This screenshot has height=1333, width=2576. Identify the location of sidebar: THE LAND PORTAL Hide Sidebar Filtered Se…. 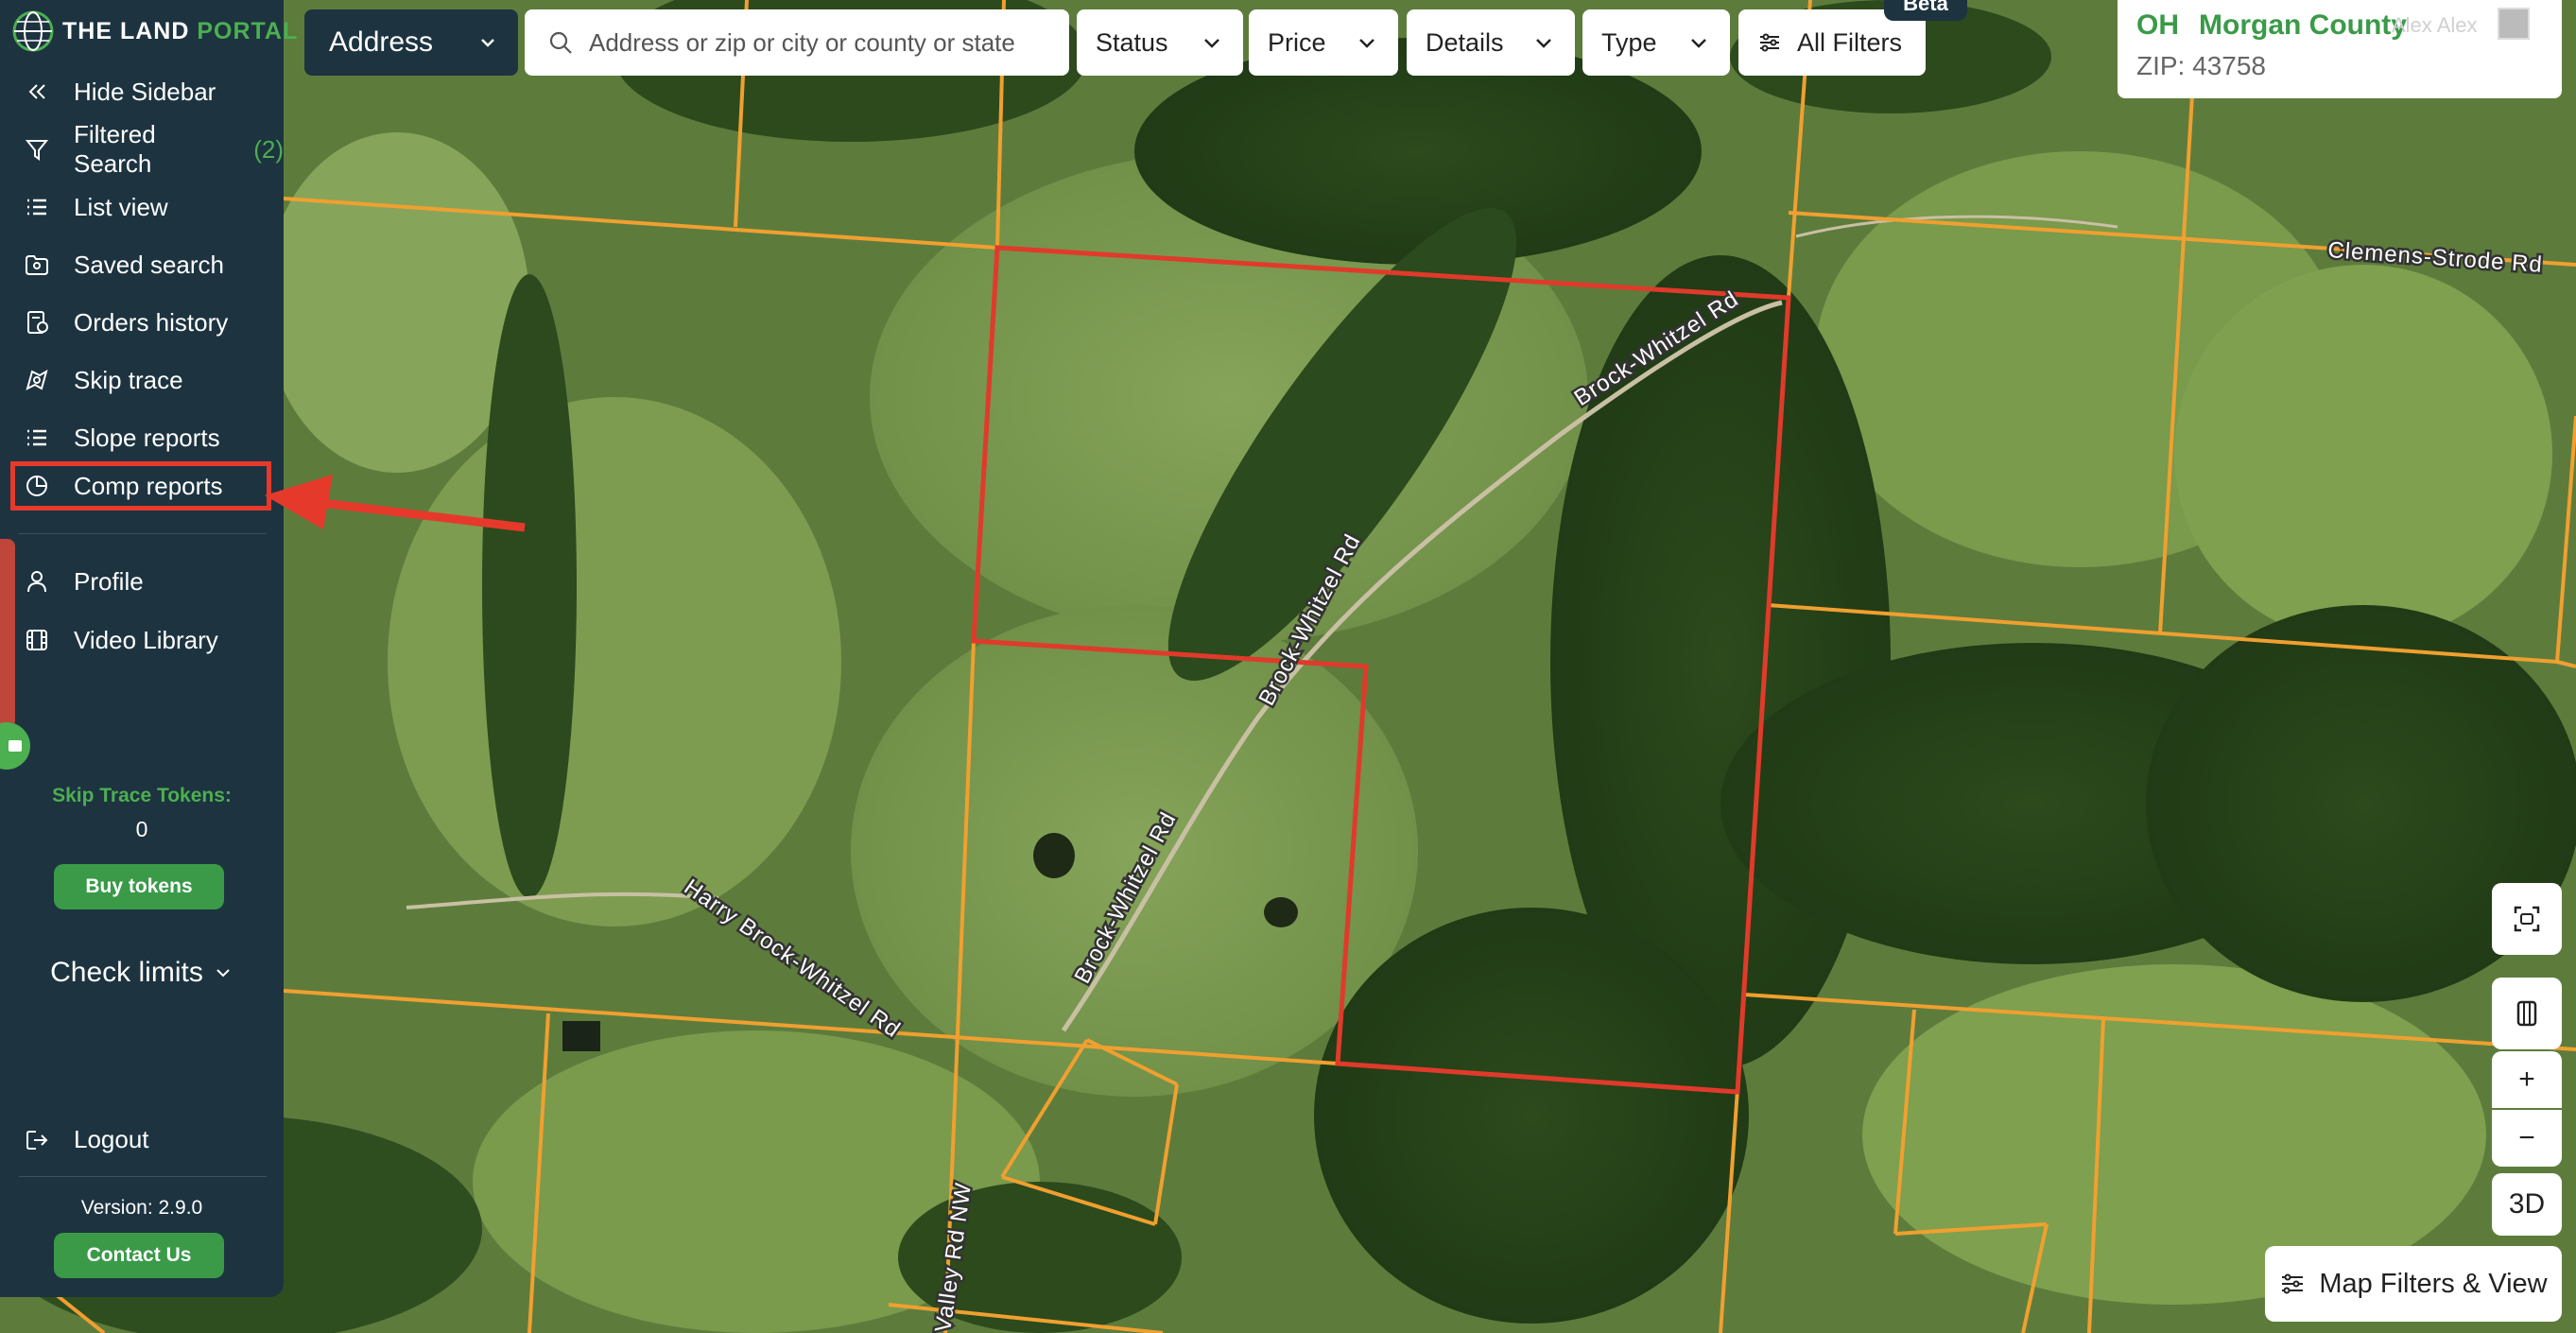
(148, 648).